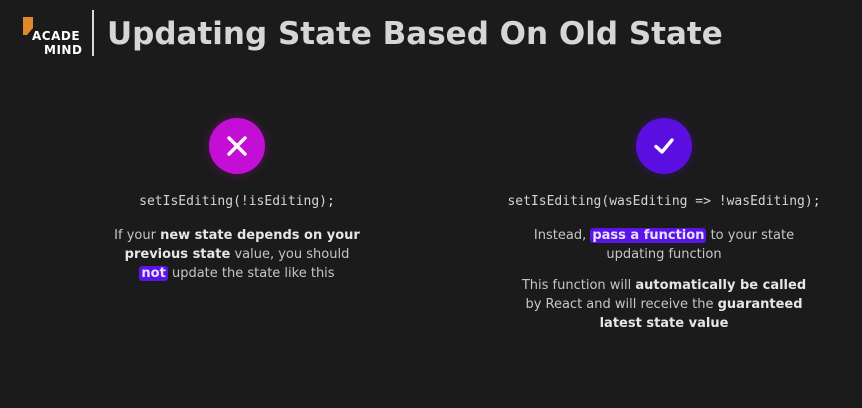 The width and height of the screenshot is (862, 408). I want to click on correct-text-1: Instead,, so click(562, 235).